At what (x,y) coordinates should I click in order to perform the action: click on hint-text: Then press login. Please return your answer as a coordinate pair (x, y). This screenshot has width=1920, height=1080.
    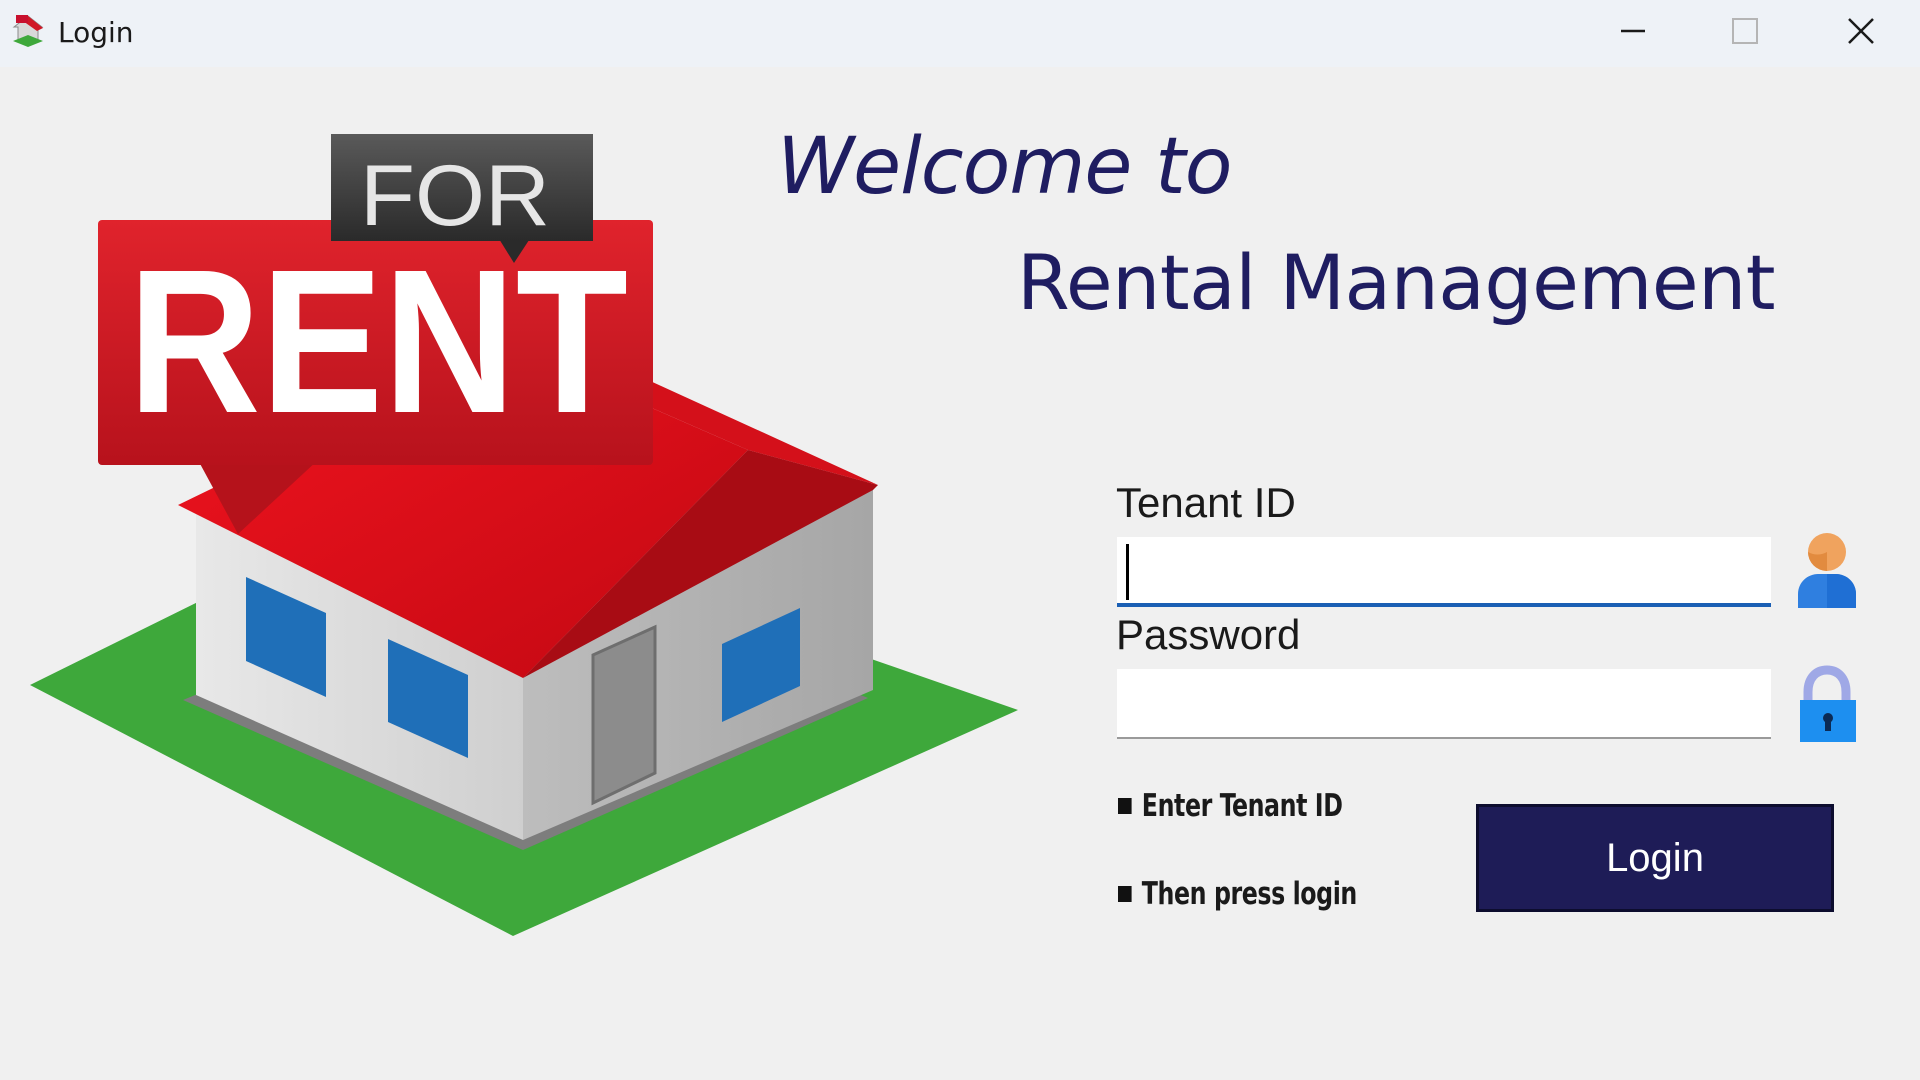
    Looking at the image, I should click on (1249, 894).